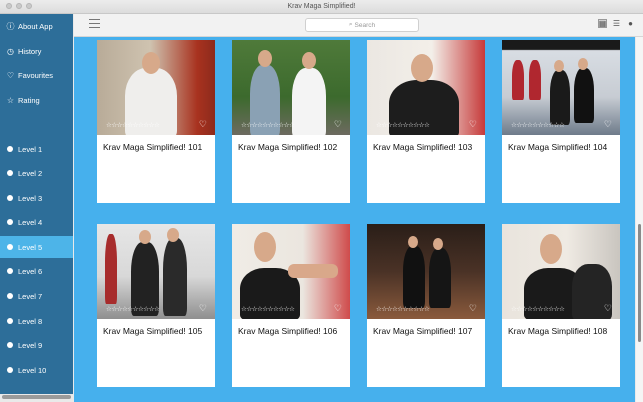 The height and width of the screenshot is (402, 643). I want to click on window-title: Krav Maga Simplified!, so click(321, 6).